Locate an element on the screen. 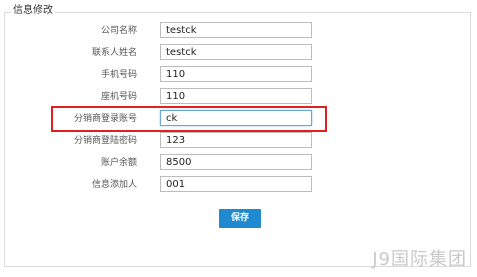  balance-label: 账户余额 is located at coordinates (118, 163).